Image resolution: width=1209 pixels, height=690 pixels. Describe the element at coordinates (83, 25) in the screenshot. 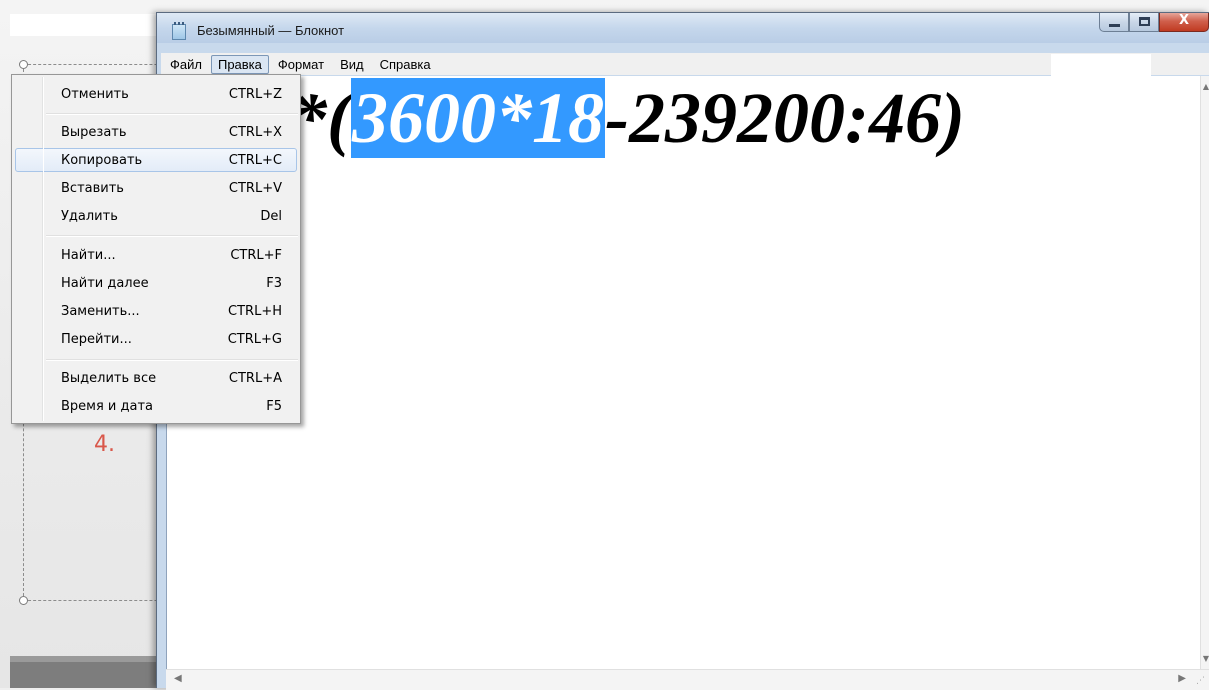

I see `slide-top-strip` at that location.